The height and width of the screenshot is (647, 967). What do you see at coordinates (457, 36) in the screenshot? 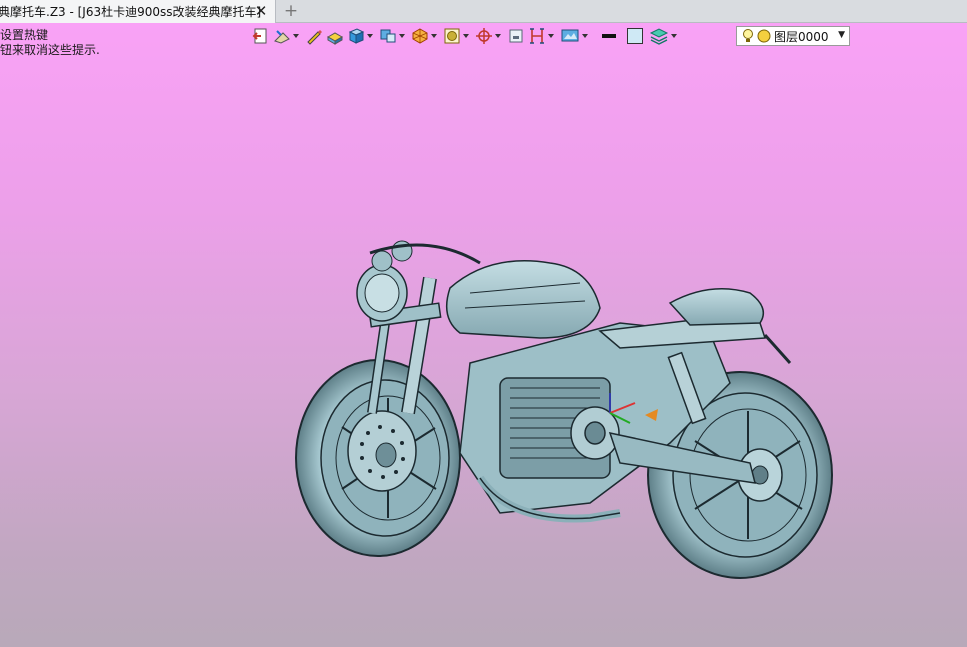
I see `zoom-fit-icon` at bounding box center [457, 36].